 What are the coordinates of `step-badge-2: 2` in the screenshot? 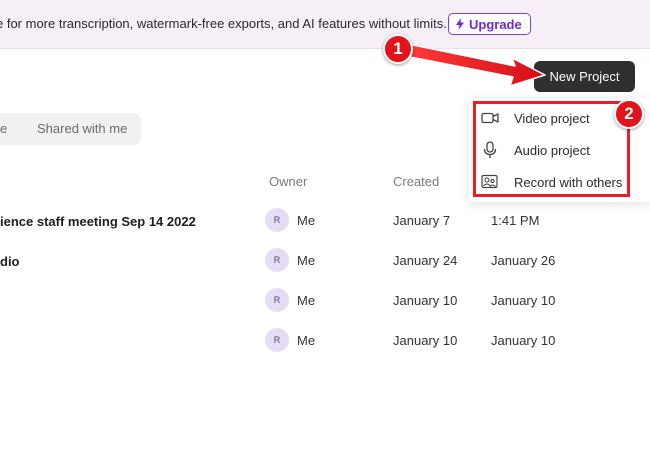 It's located at (629, 114).